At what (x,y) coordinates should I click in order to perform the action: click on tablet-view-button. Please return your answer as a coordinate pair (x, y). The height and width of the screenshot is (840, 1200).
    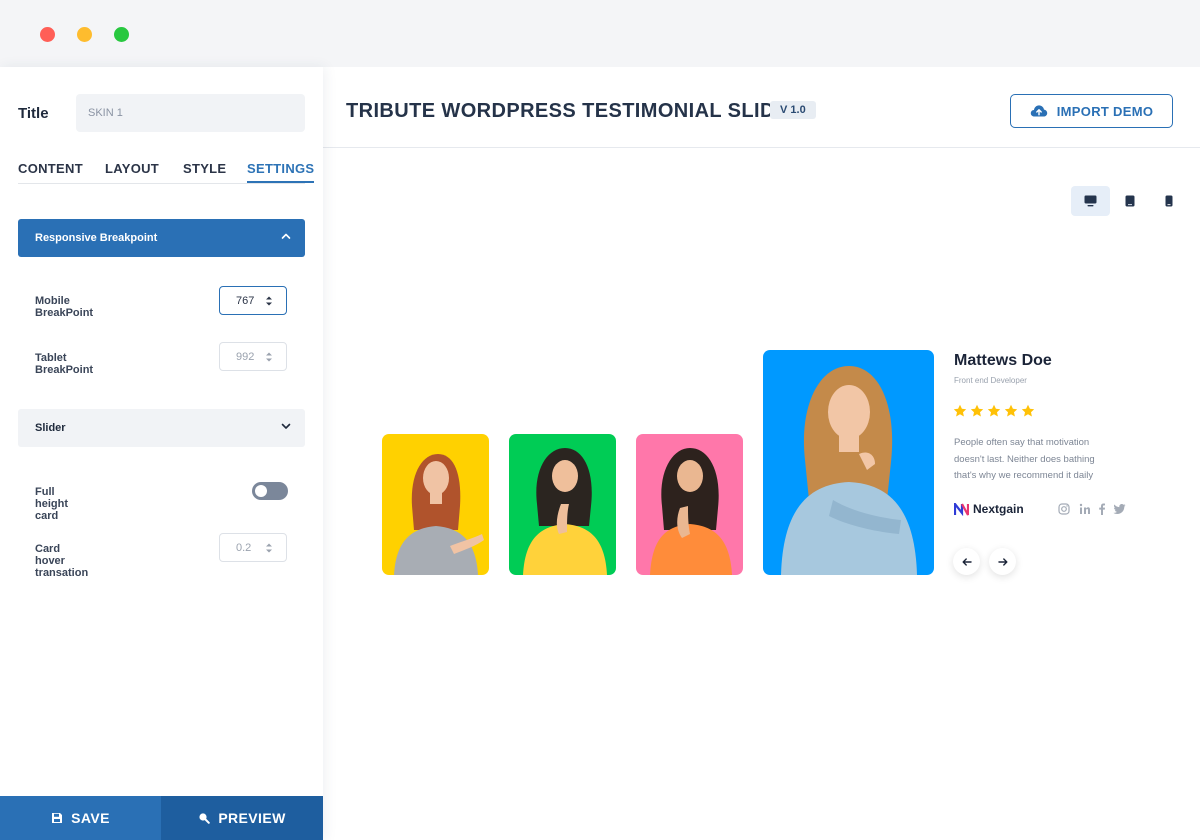
    Looking at the image, I should click on (1129, 201).